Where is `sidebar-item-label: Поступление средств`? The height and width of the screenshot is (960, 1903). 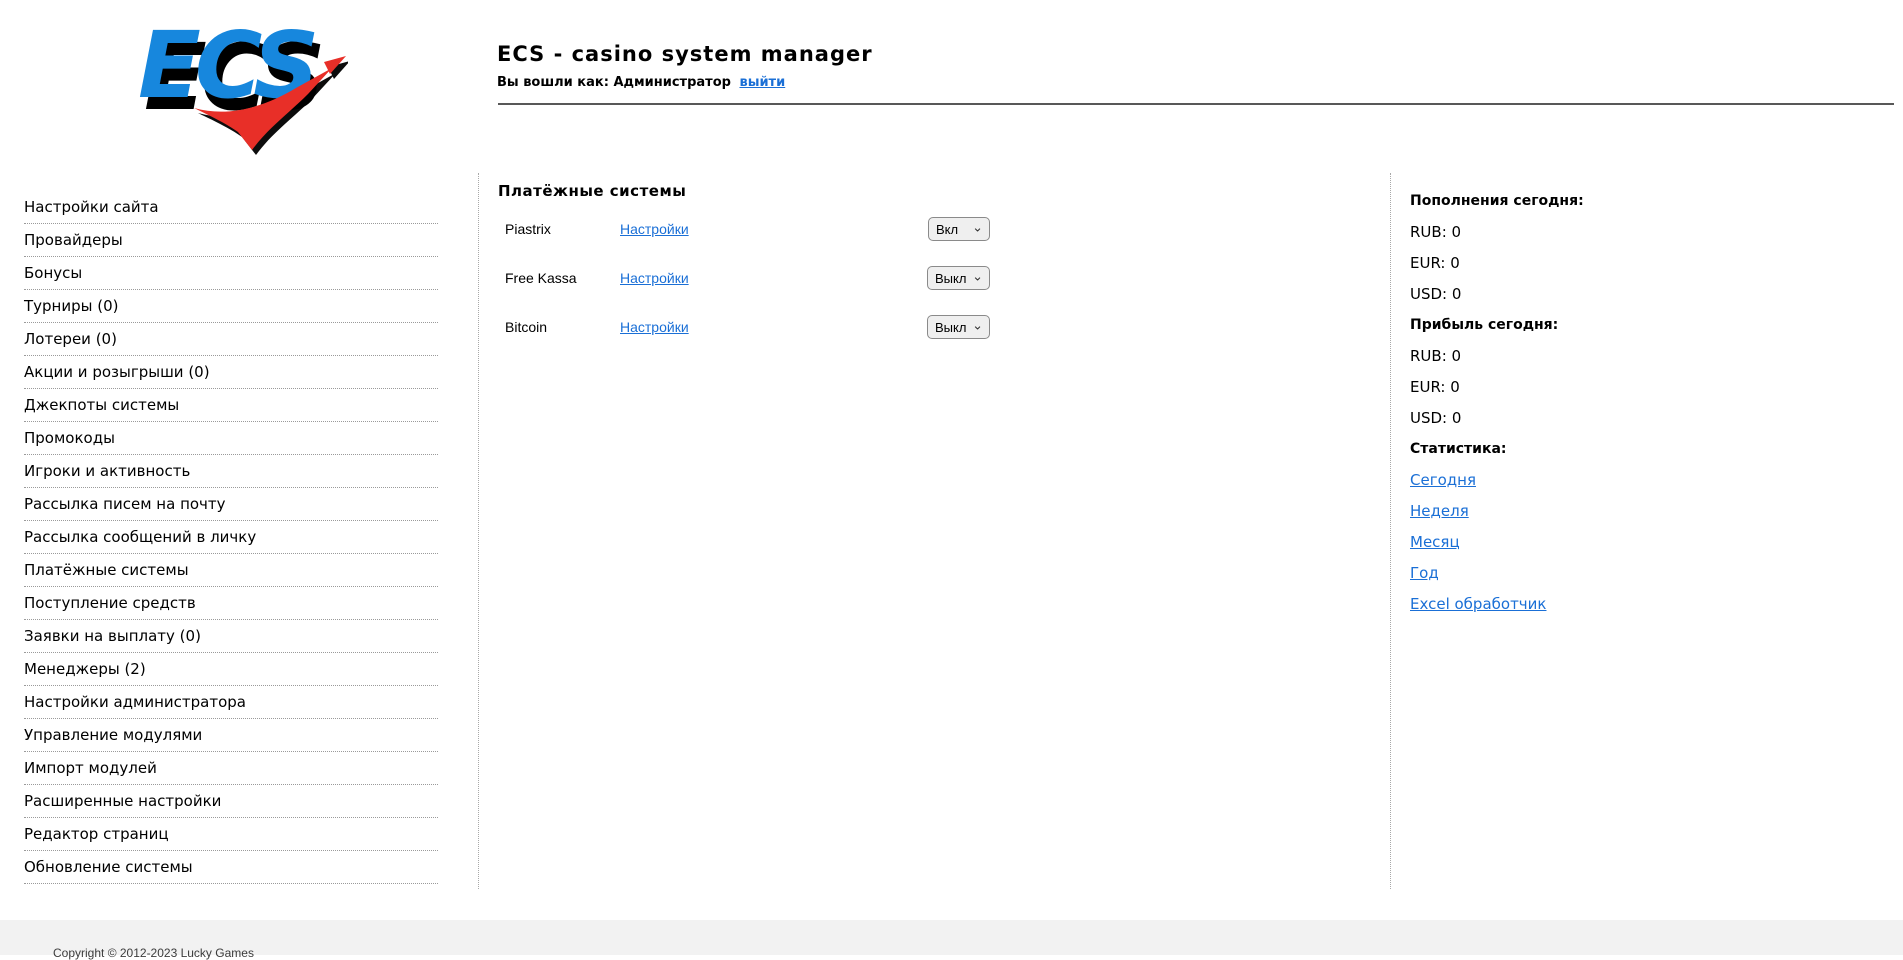
sidebar-item-label: Поступление средств is located at coordinates (110, 603).